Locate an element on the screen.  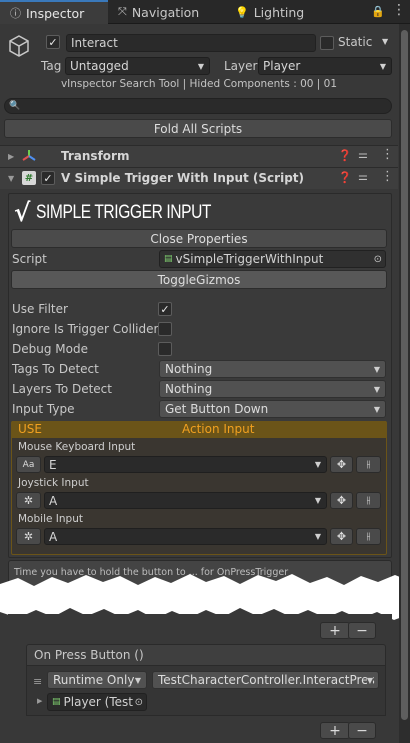
lock-icon: 🔒 is located at coordinates (378, 11).